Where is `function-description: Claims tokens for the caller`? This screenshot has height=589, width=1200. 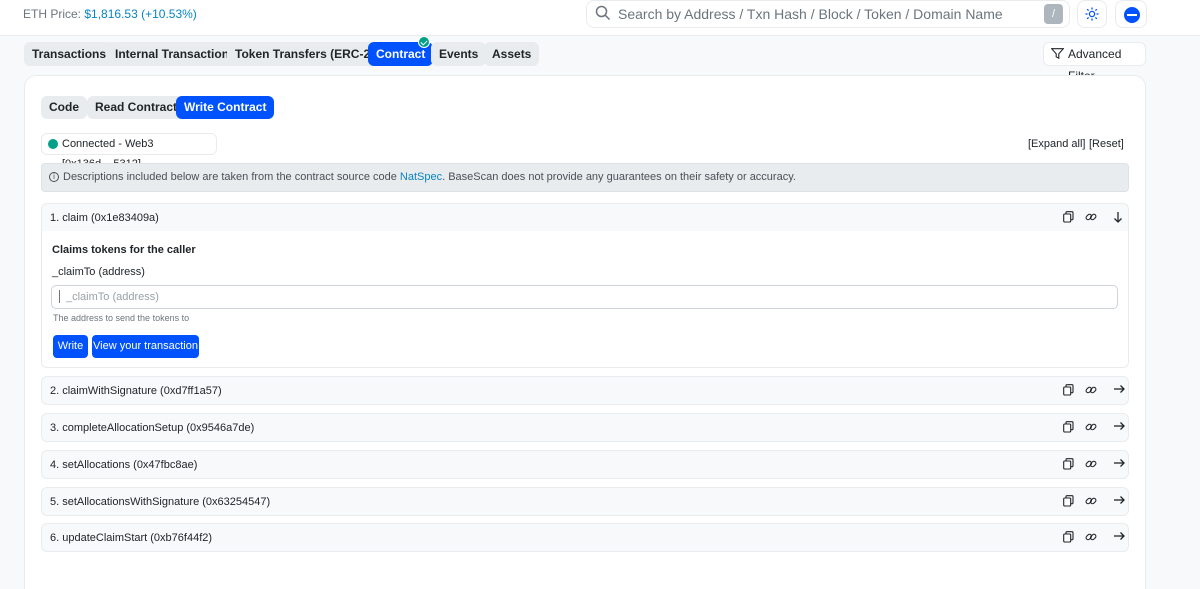 function-description: Claims tokens for the caller is located at coordinates (124, 250).